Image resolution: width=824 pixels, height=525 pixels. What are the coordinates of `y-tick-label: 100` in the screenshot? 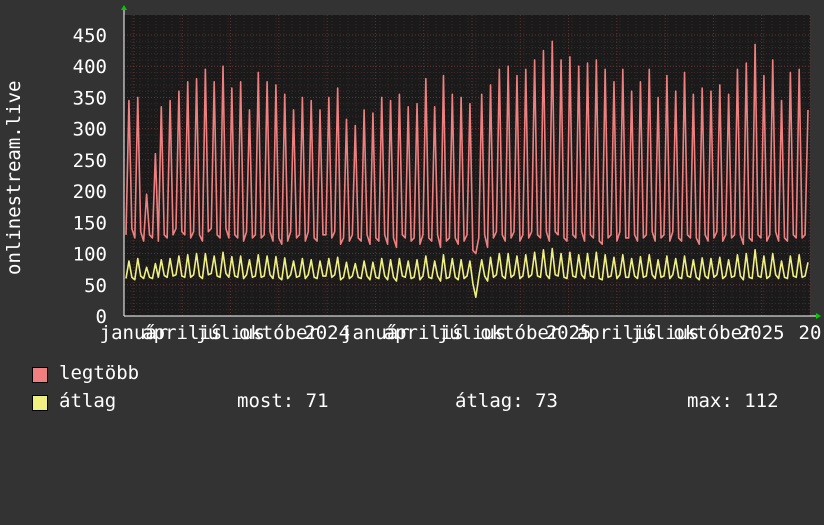 It's located at (90, 255).